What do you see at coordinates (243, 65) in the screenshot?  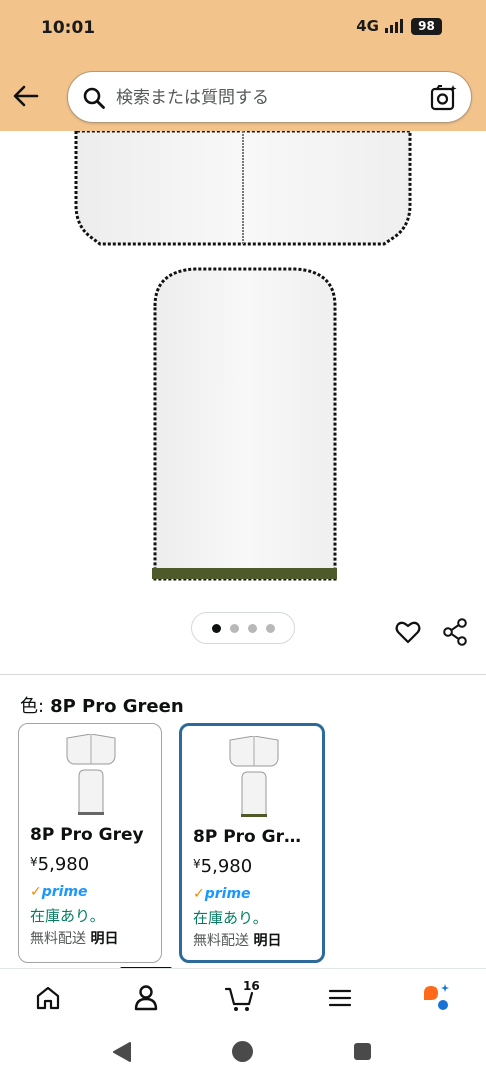 I see `app-header: 10:01 4G 98` at bounding box center [243, 65].